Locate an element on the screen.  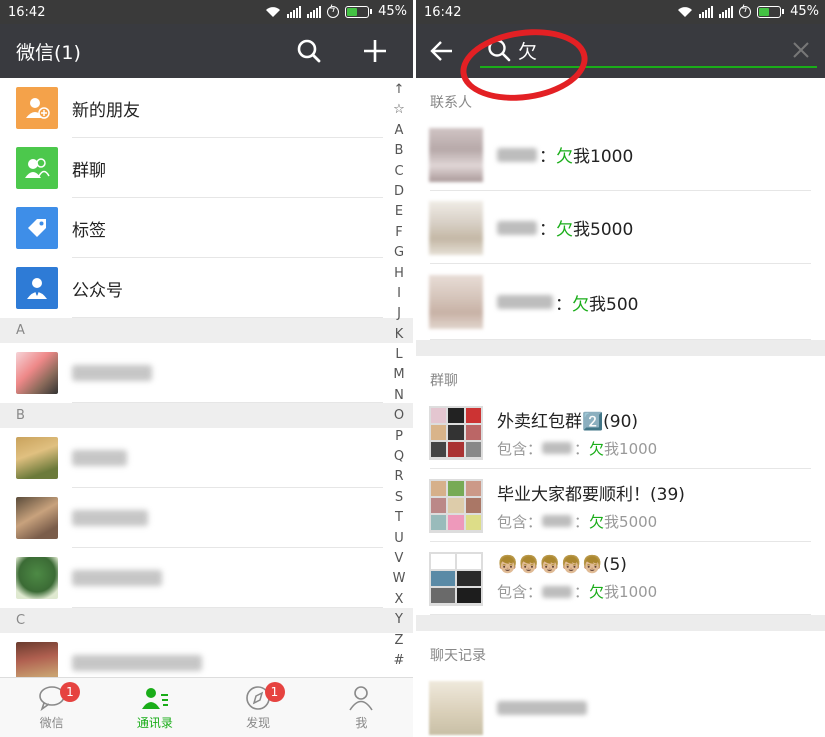
index-letter: P is located at coordinates (399, 437).